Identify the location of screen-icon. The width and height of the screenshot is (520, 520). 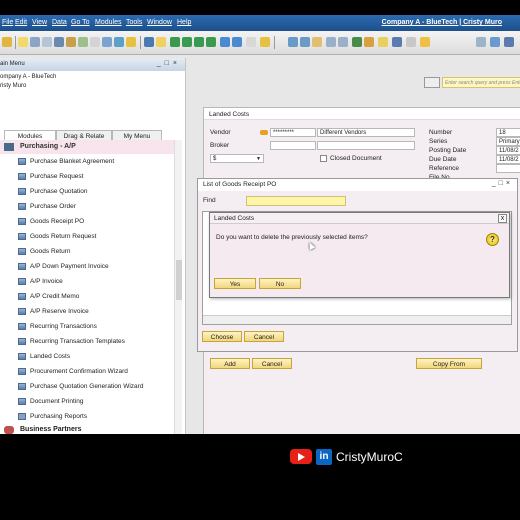
(509, 42).